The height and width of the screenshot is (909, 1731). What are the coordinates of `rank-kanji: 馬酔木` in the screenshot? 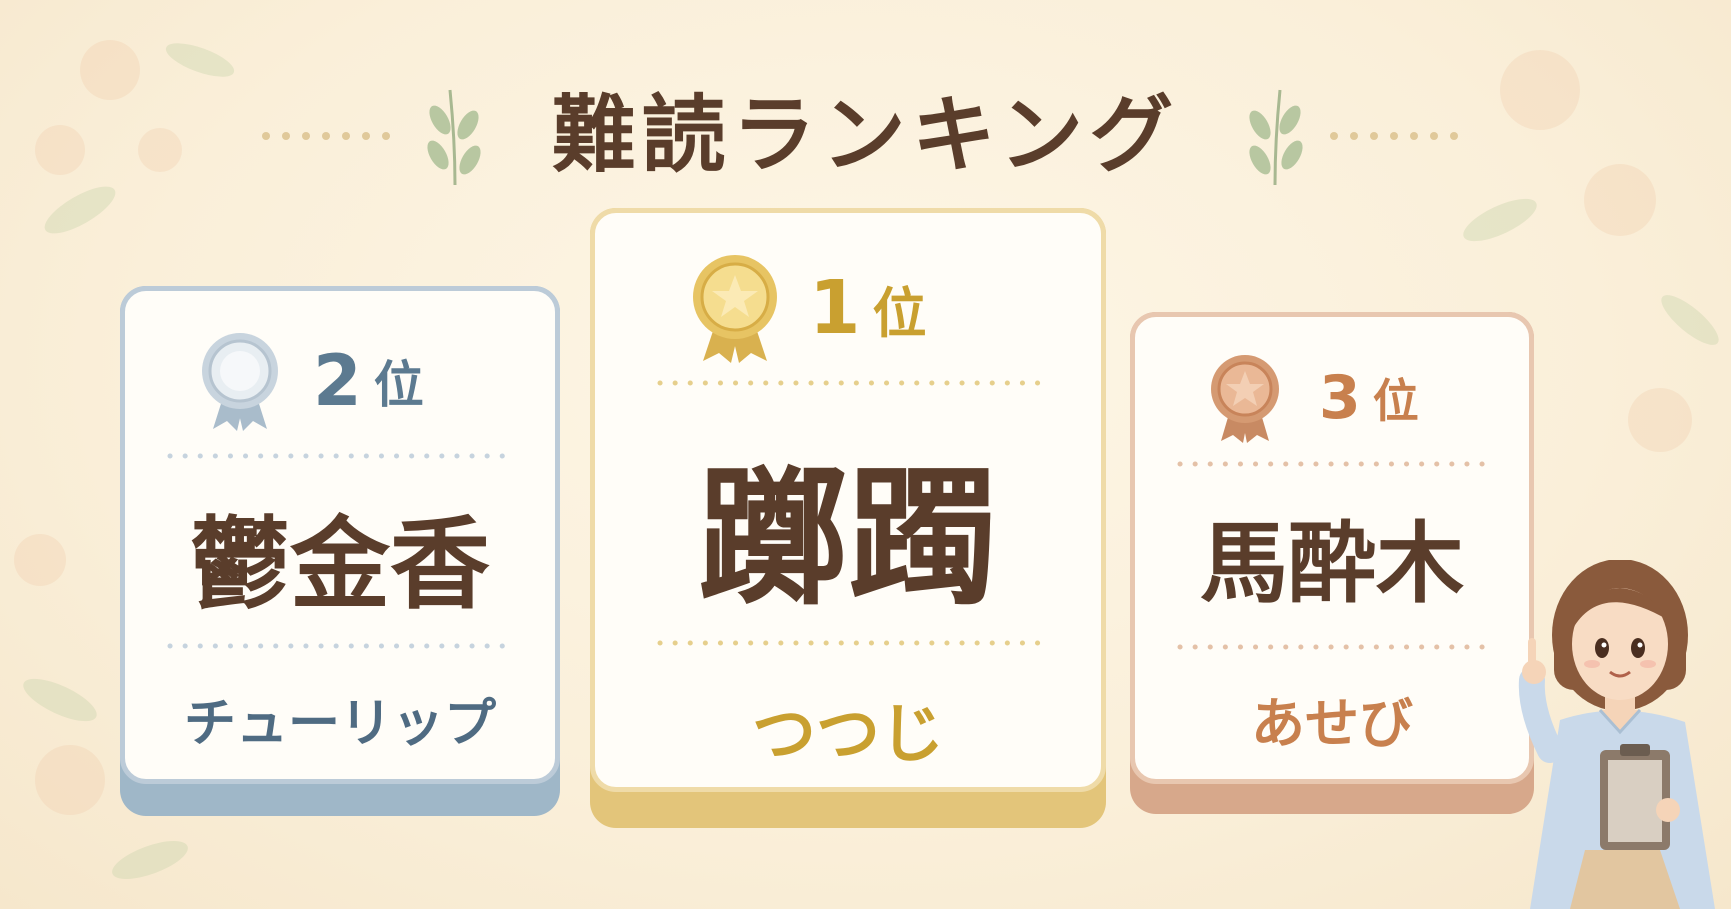 It's located at (1331, 563).